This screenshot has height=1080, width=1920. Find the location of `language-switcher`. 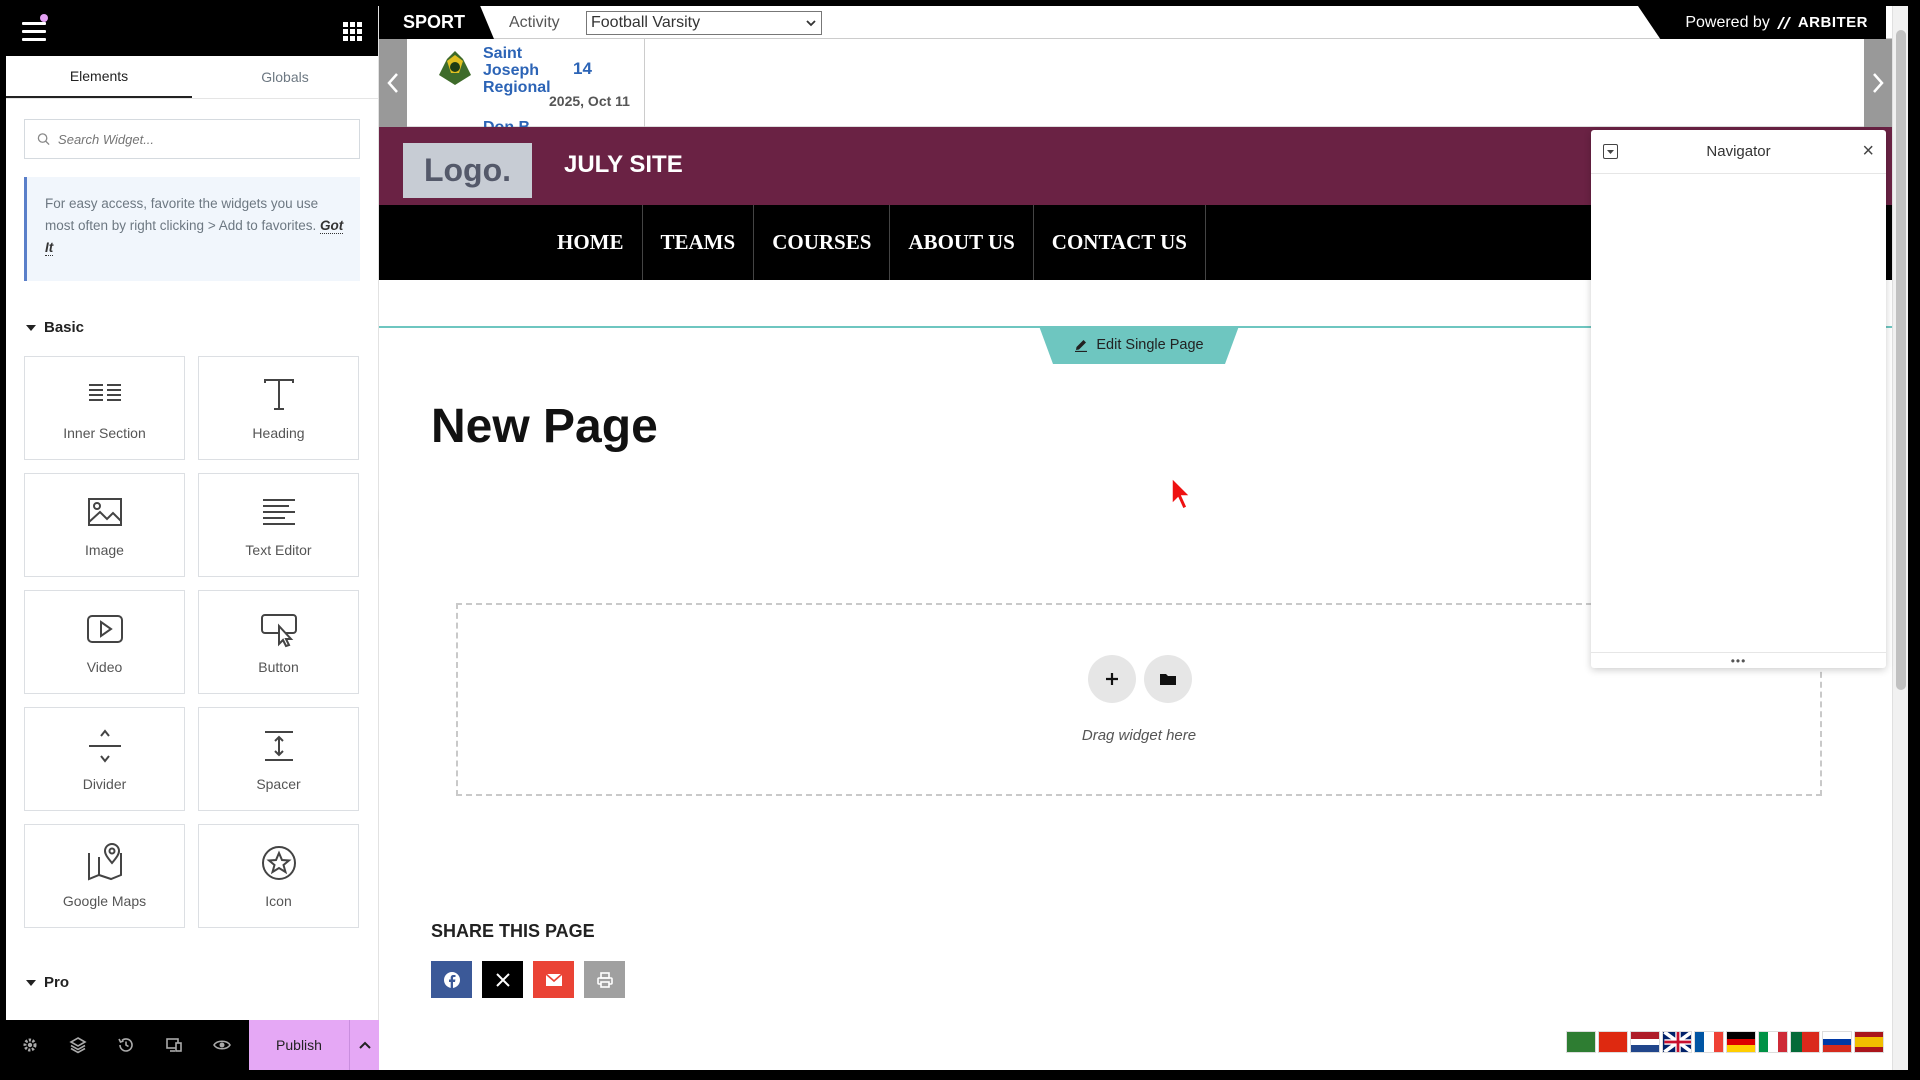

language-switcher is located at coordinates (1725, 1042).